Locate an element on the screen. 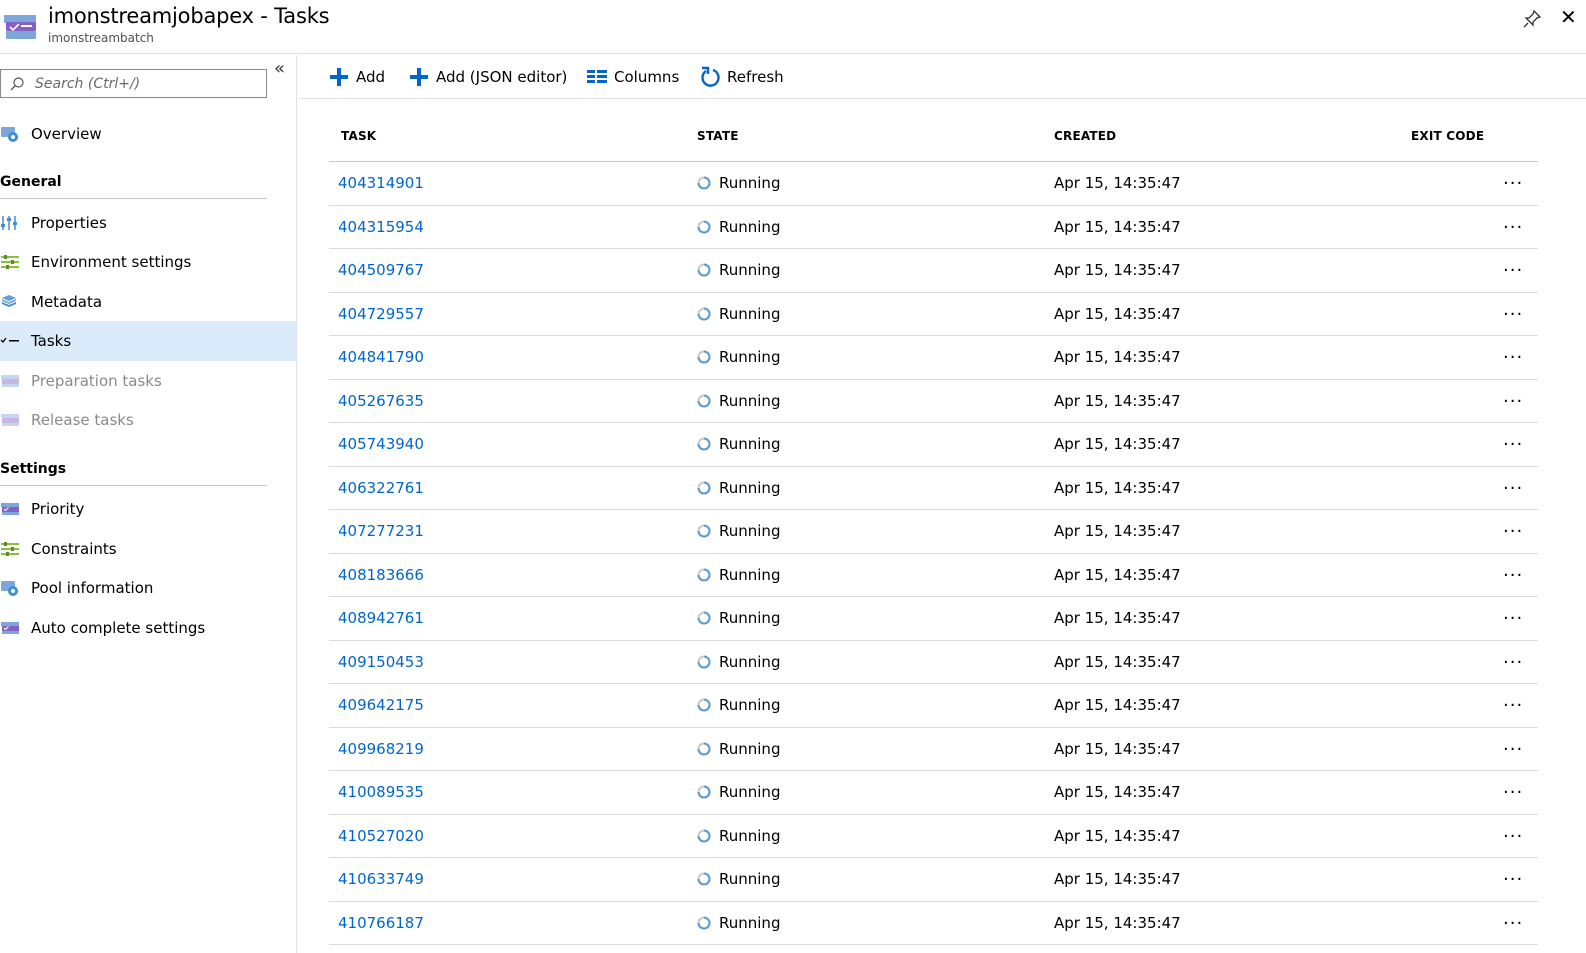 This screenshot has height=953, width=1586. table-header: TASK STATE CREATED EXIT CODE is located at coordinates (933, 139).